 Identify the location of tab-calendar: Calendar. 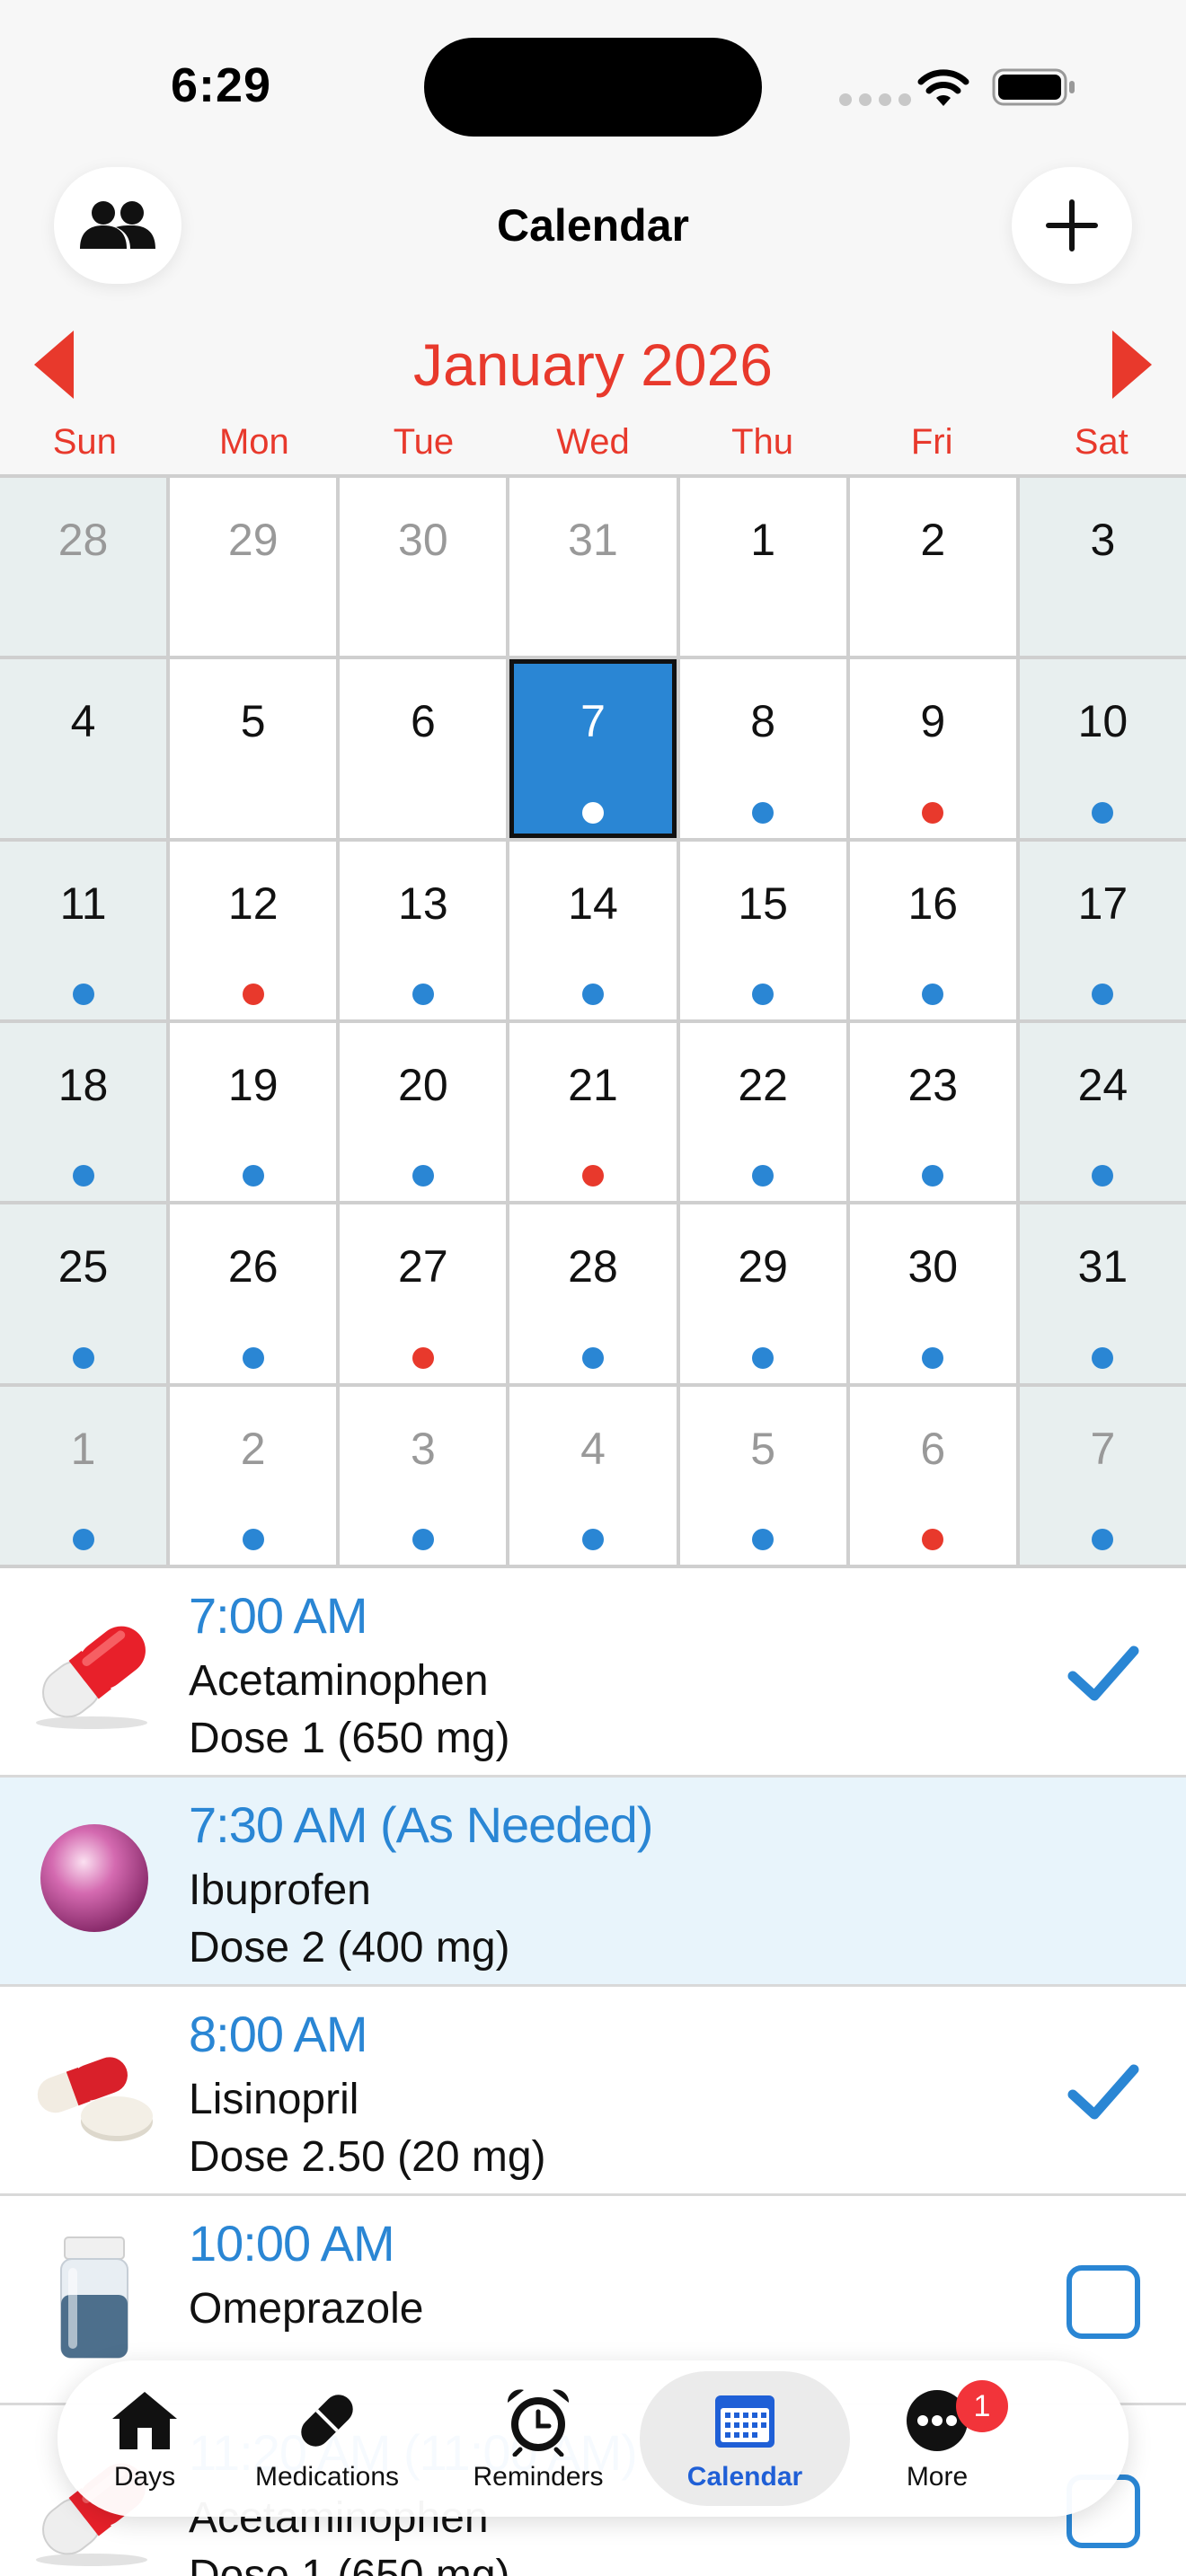
(745, 2438).